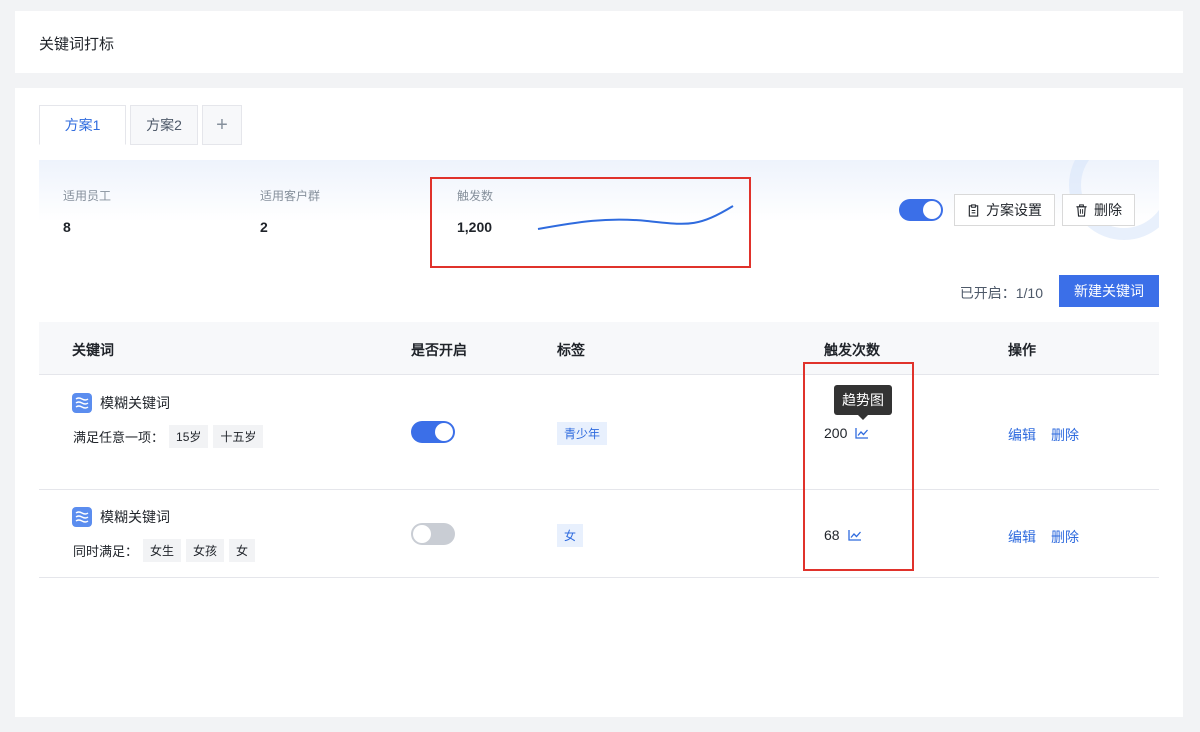 The width and height of the screenshot is (1200, 732). I want to click on table-row: 模糊关键词 同时满足： 女生 女孩 女 女 68 编辑 删除, so click(599, 534).